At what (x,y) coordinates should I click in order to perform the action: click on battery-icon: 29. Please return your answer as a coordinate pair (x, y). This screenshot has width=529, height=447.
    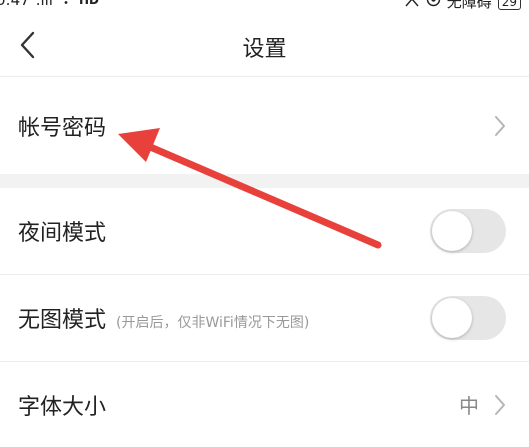
    Looking at the image, I should click on (509, 5).